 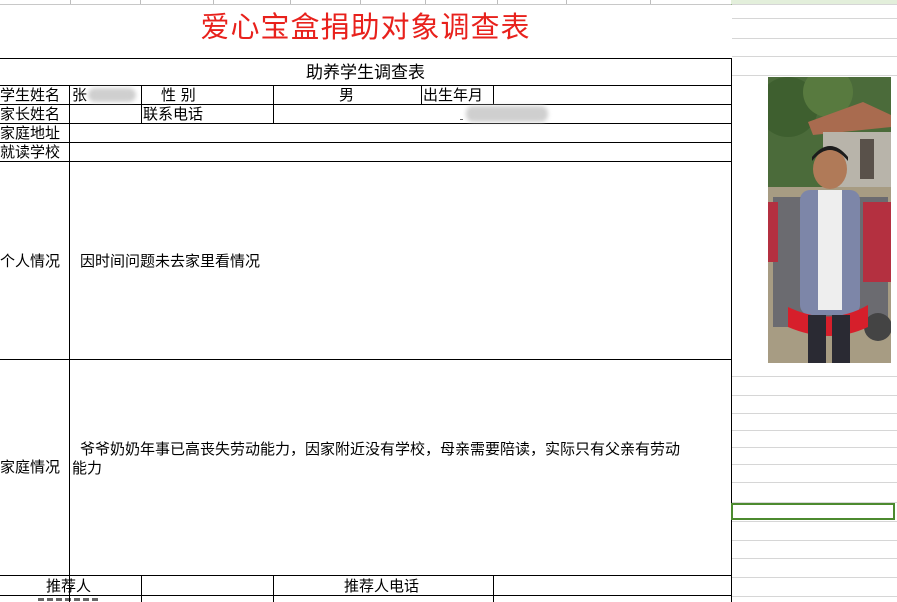 I want to click on label-birth: 出生年月, so click(x=453, y=95).